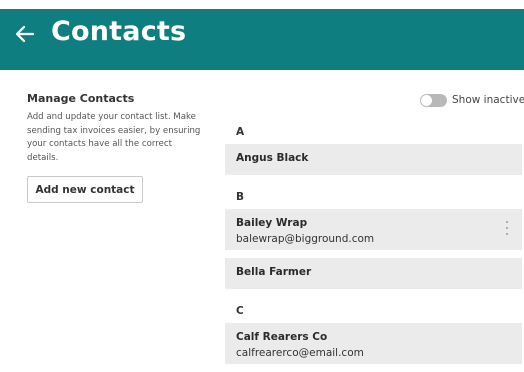  I want to click on group-letter-a: A, so click(240, 132).